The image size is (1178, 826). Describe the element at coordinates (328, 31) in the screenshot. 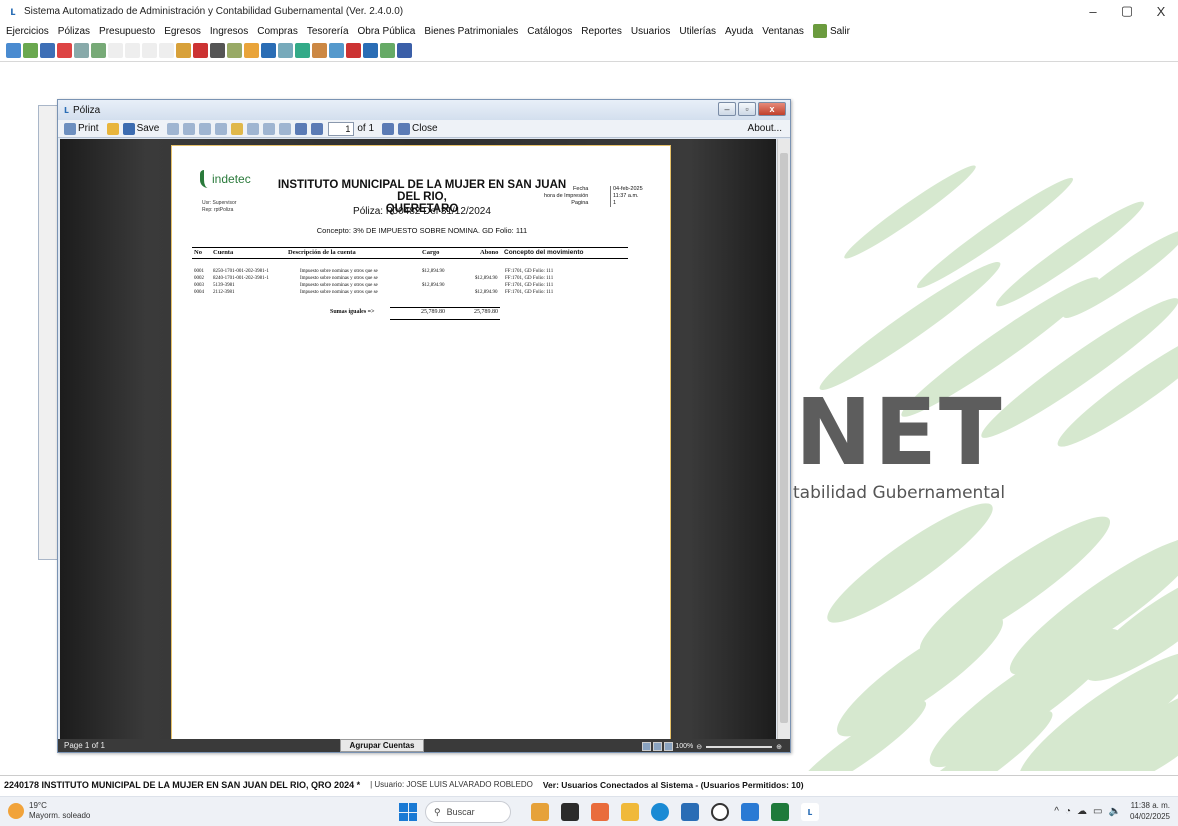

I see `menu-tesoreria: Tesorería` at that location.